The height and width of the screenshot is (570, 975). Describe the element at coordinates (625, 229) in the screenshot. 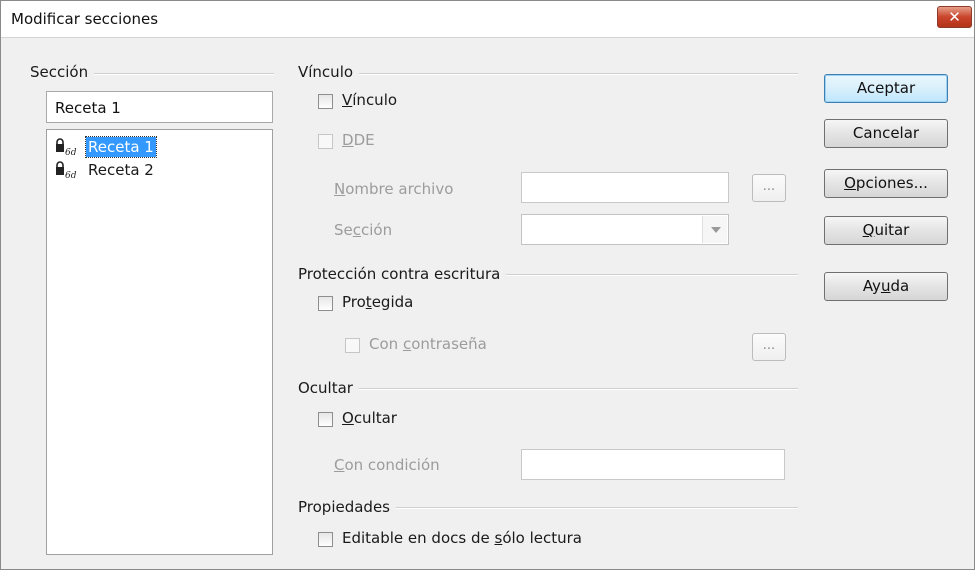

I see `link-section-select` at that location.